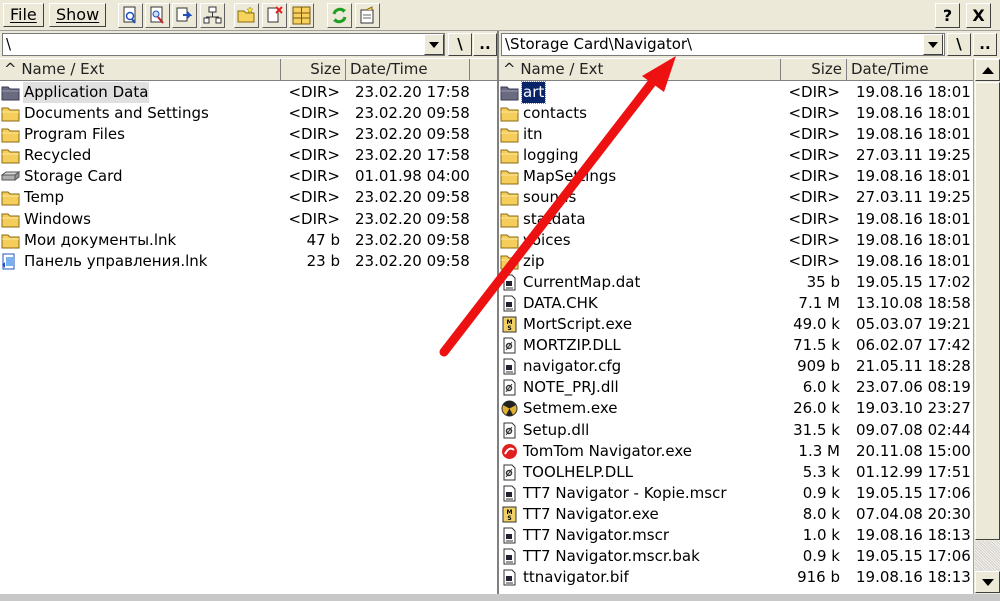 The width and height of the screenshot is (1000, 601). I want to click on left-path-dropdown-button, so click(434, 44).